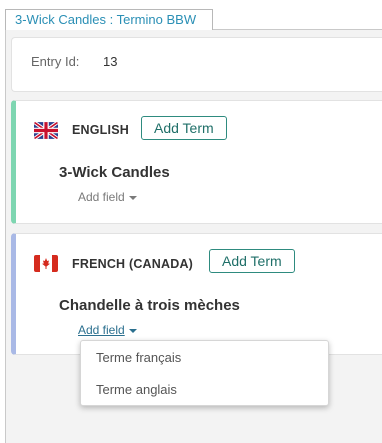 The width and height of the screenshot is (382, 443). Describe the element at coordinates (110, 61) in the screenshot. I see `entry-id-value: 13` at that location.